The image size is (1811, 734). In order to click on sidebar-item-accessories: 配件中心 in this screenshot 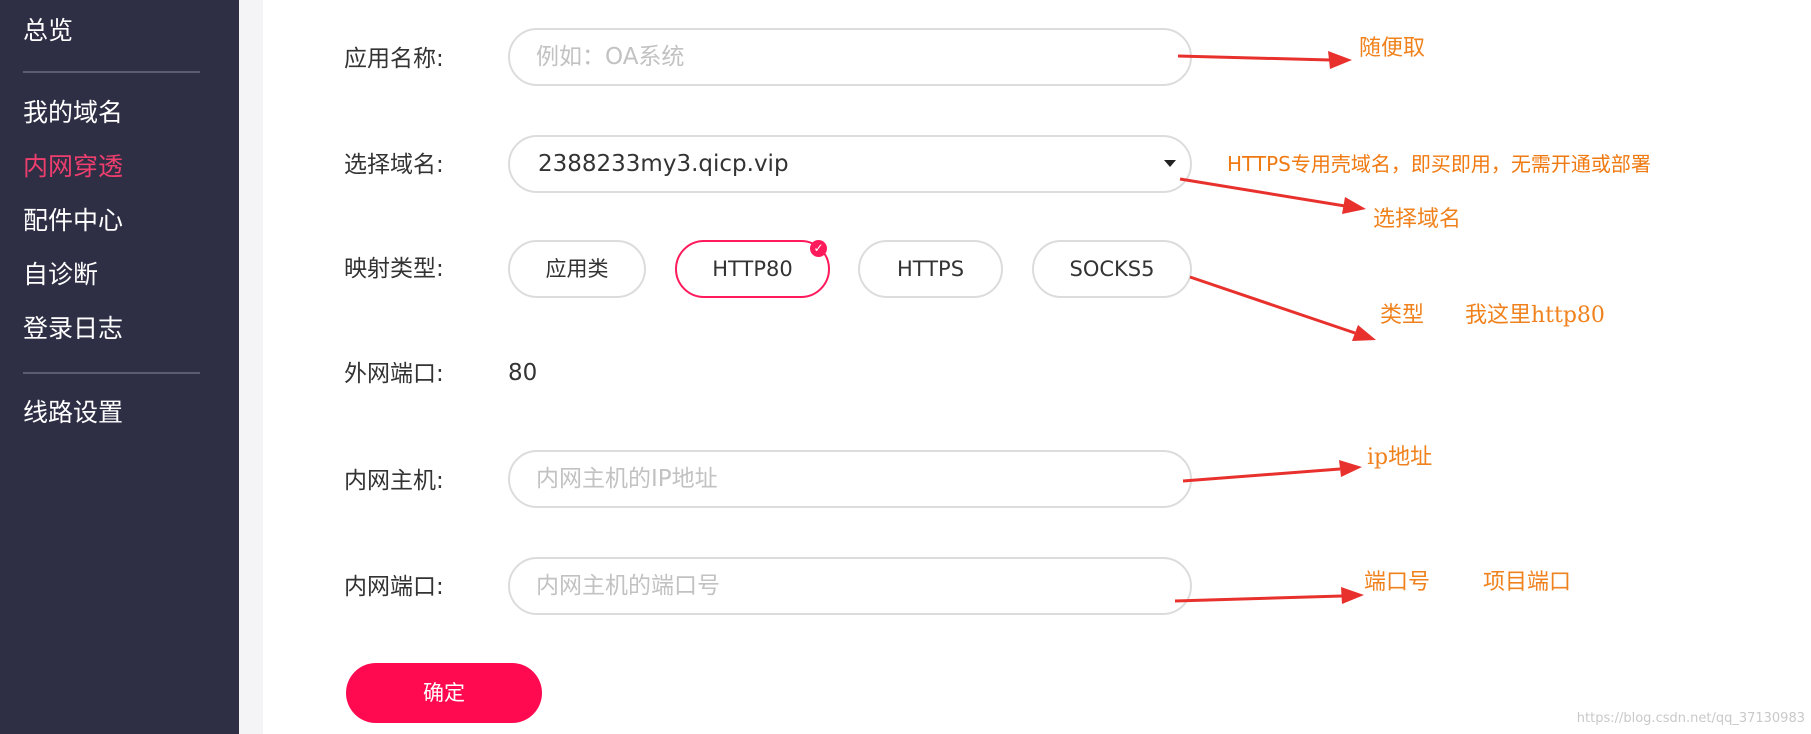, I will do `click(73, 221)`.